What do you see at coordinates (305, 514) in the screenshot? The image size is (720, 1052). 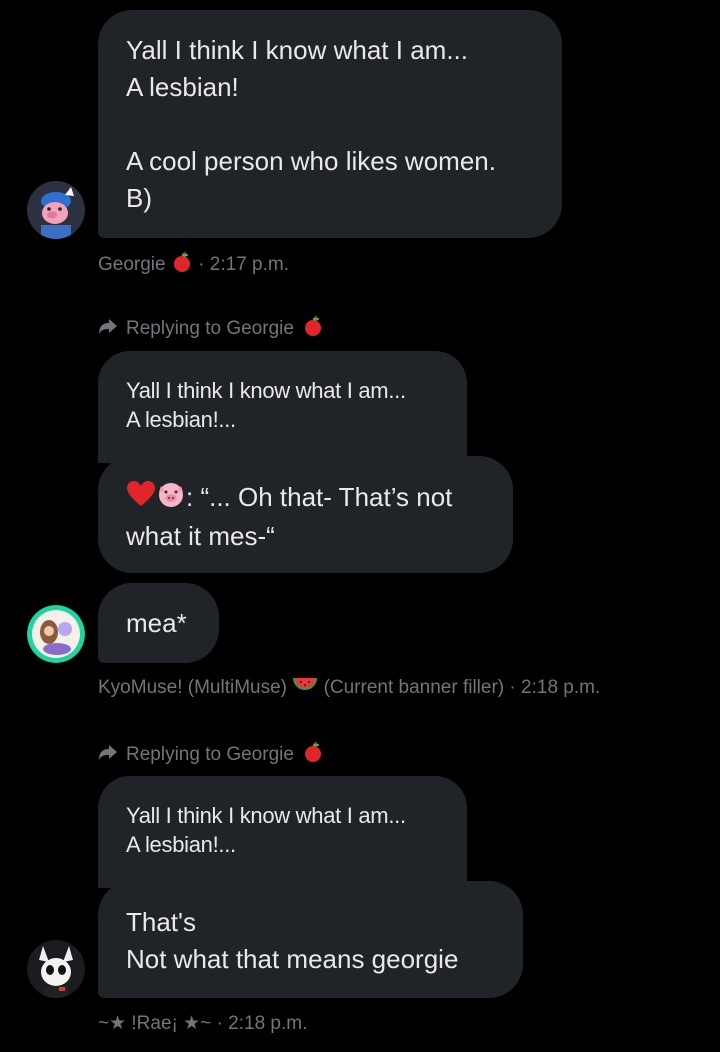 I see `message-bubble-kyomuse: : “... Oh that- That’s not what it mes-“` at bounding box center [305, 514].